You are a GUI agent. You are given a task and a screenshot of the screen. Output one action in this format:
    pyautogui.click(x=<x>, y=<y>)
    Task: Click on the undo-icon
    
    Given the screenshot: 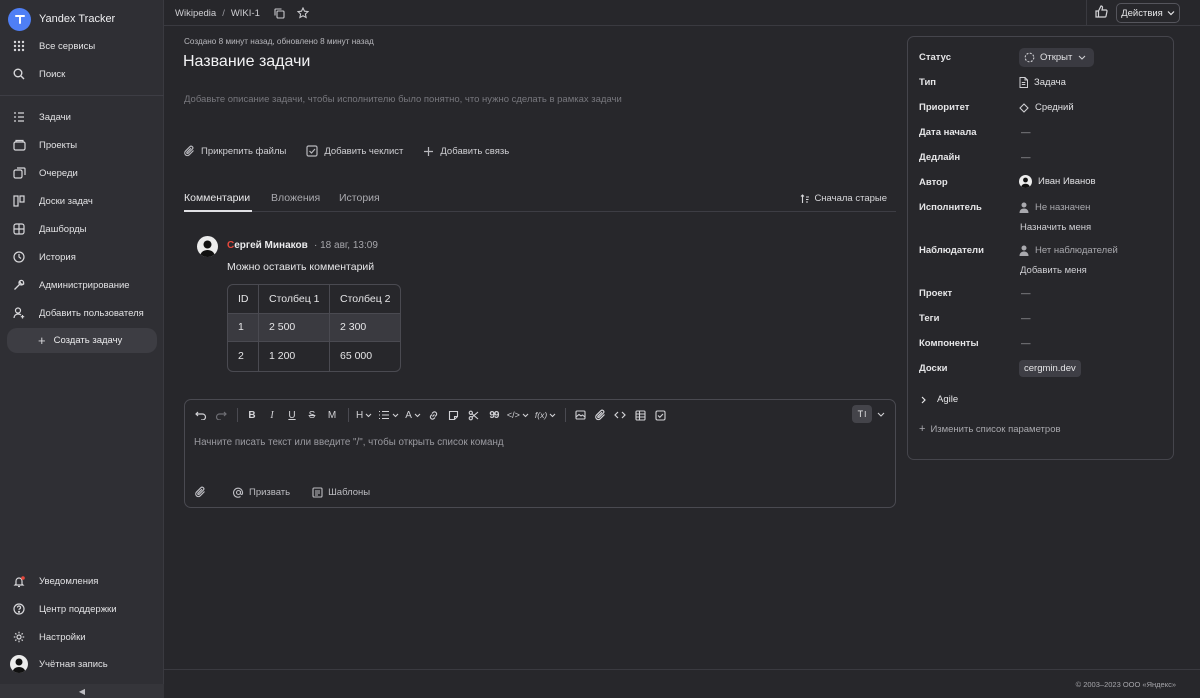 What is the action you would take?
    pyautogui.click(x=201, y=415)
    